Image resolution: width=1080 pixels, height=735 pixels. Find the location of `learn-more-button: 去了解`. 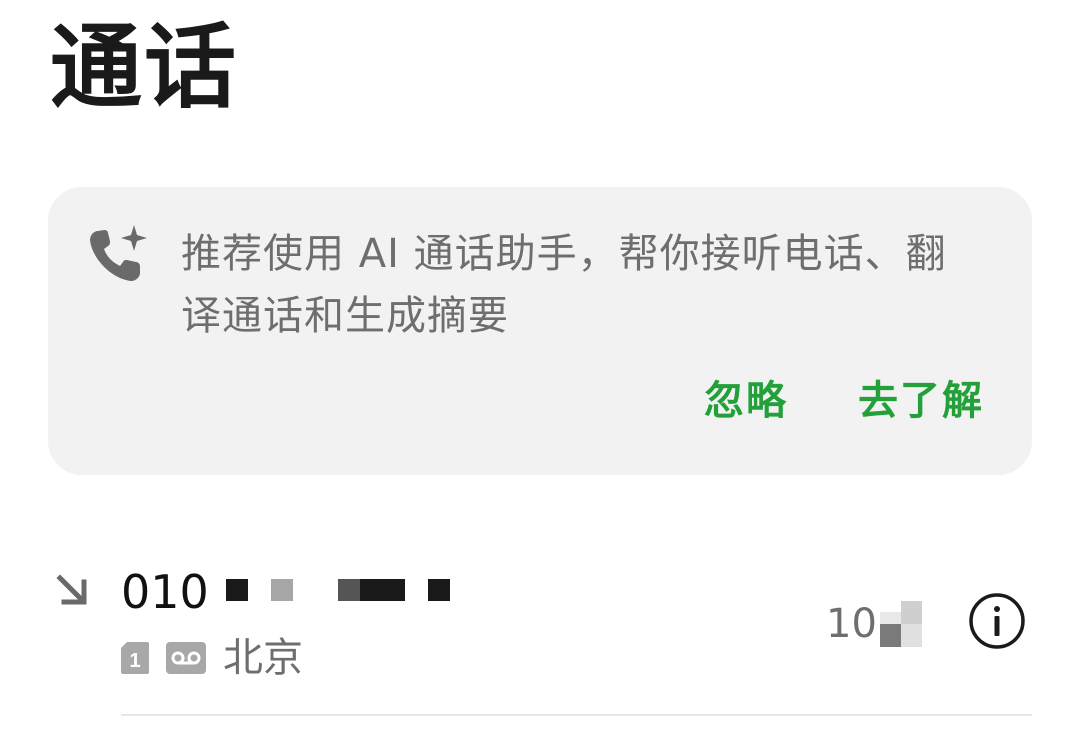

learn-more-button: 去了解 is located at coordinates (921, 401).